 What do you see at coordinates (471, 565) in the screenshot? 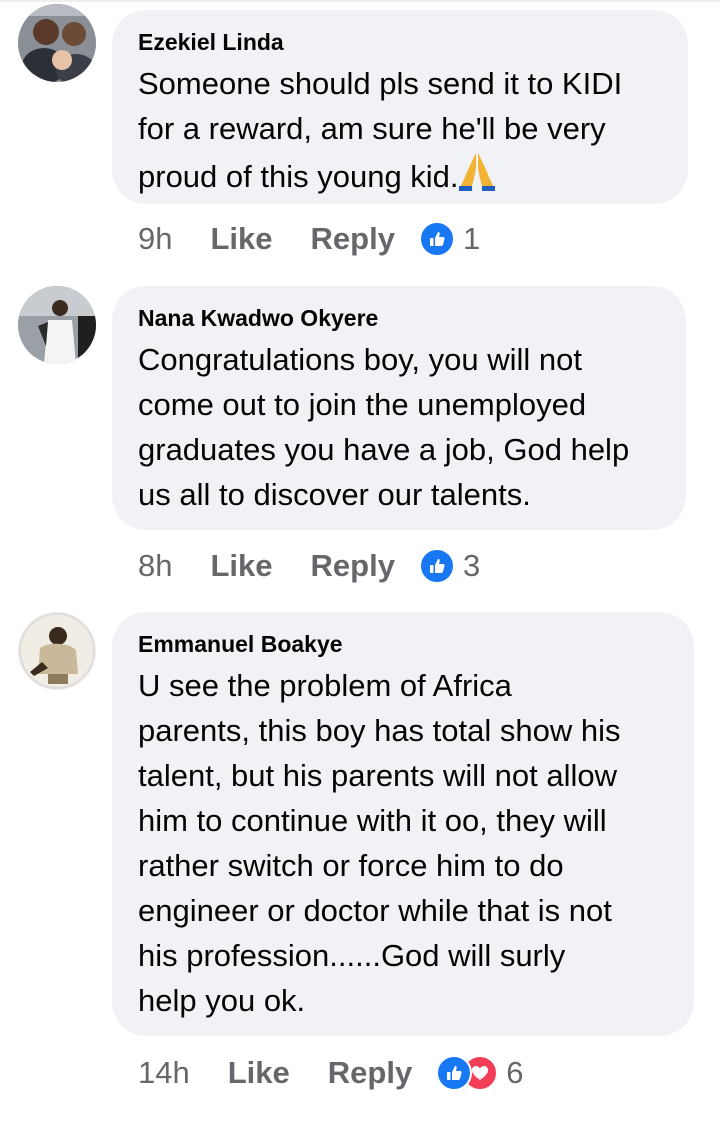
I see `reaction-count: 3` at bounding box center [471, 565].